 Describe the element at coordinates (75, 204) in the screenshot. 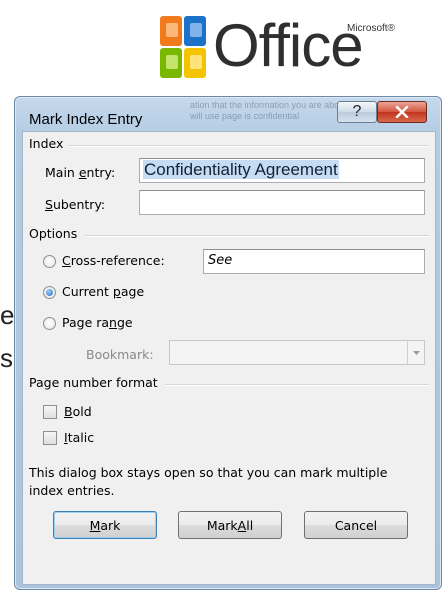

I see `subentry-label: Subentry:` at that location.